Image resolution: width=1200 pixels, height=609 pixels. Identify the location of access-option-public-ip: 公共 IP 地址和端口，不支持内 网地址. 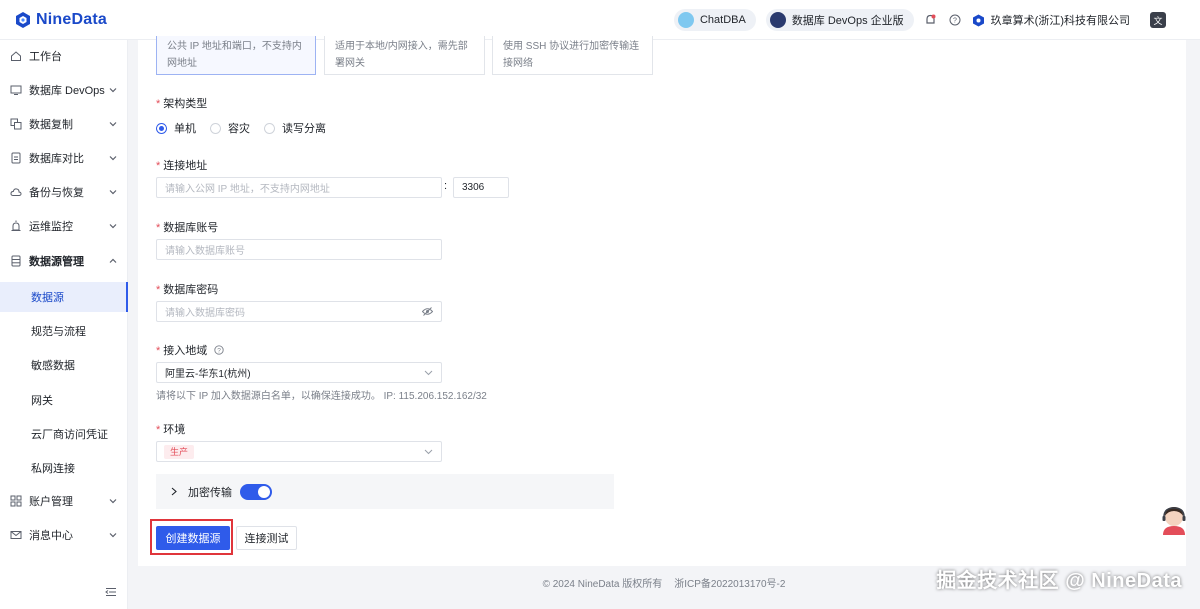
(236, 55).